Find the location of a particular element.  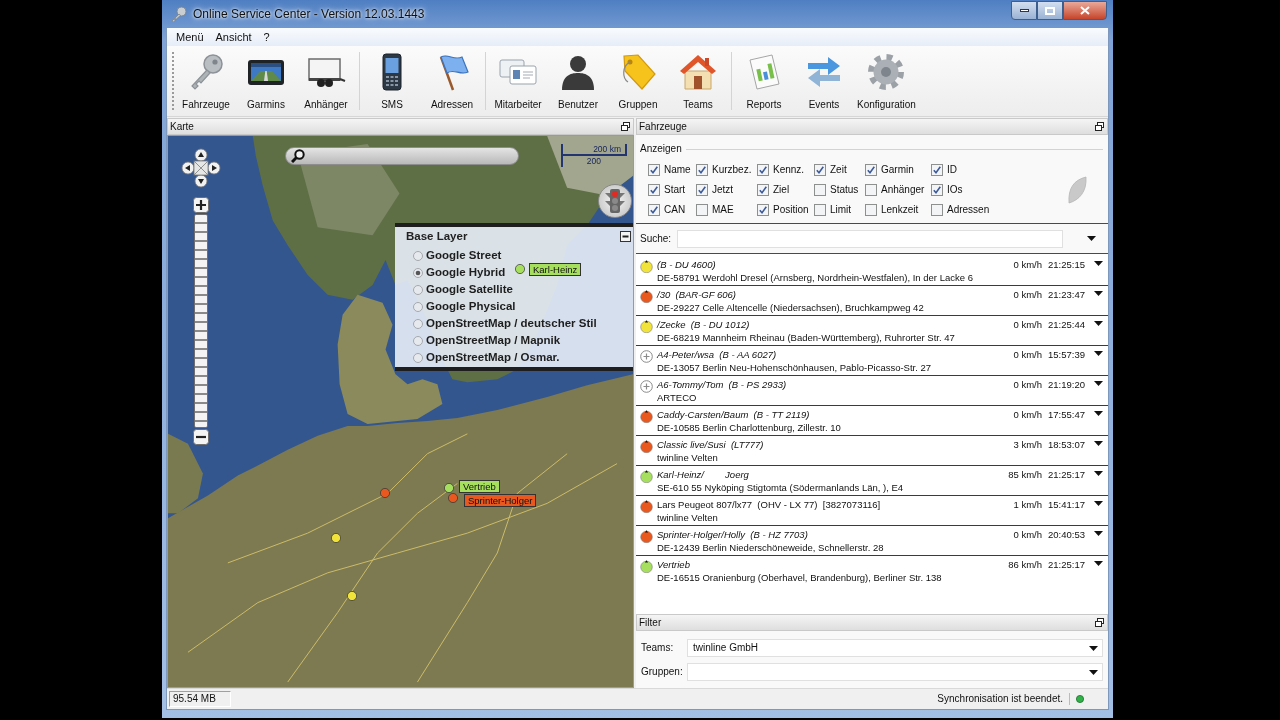

checkbox-label: Limit is located at coordinates (841, 210).